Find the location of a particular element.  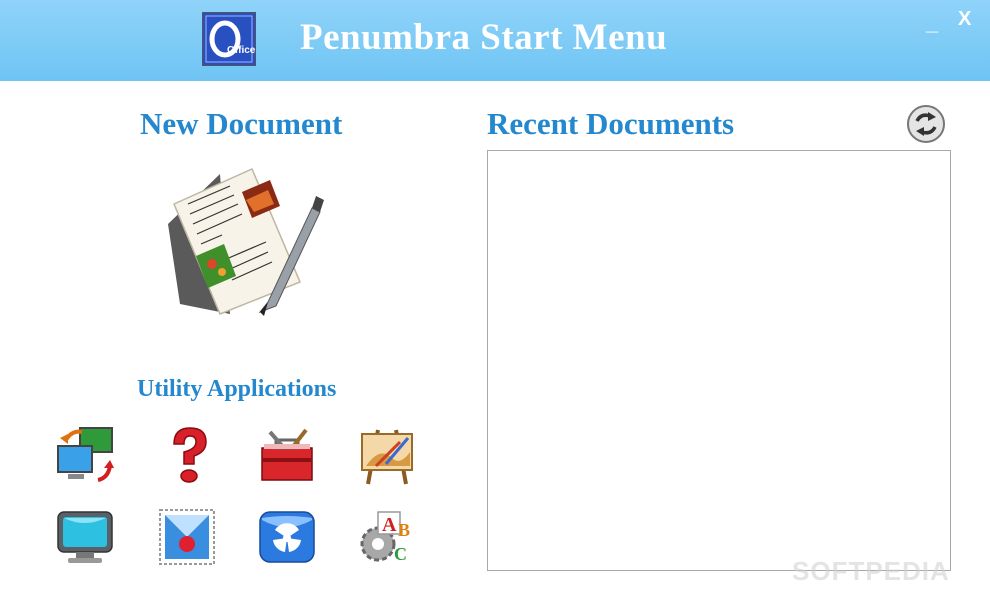

help-question-icon is located at coordinates (189, 455).